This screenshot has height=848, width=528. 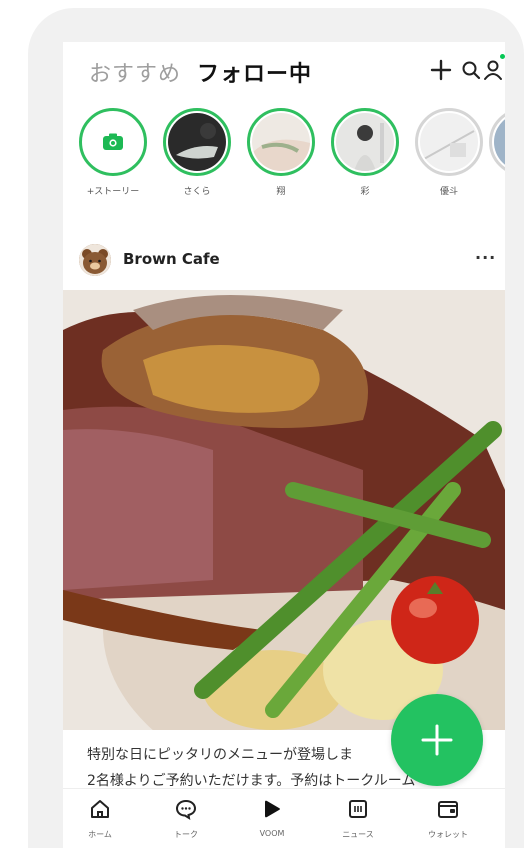 I want to click on nav-home: ホーム, so click(x=100, y=818).